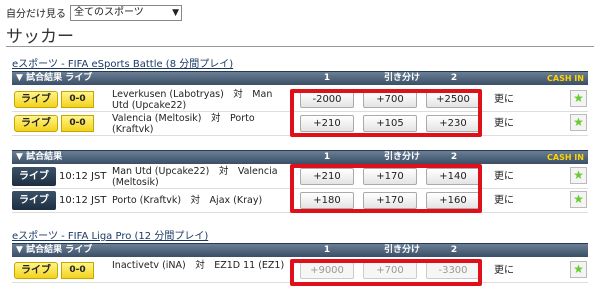 Image resolution: width=600 pixels, height=294 pixels. Describe the element at coordinates (110, 234) in the screenshot. I see `league-title-liga-pro: eスポーツ - FIFA Liga Pro (12 分間プレイ)` at that location.